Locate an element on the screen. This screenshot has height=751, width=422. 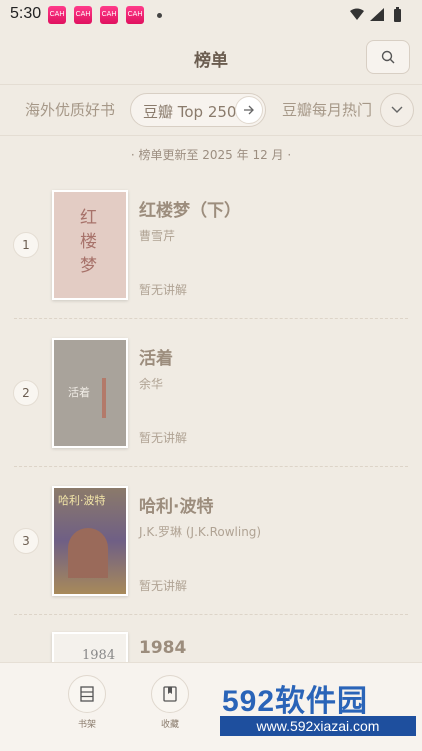
header: 榜单 is located at coordinates (211, 57).